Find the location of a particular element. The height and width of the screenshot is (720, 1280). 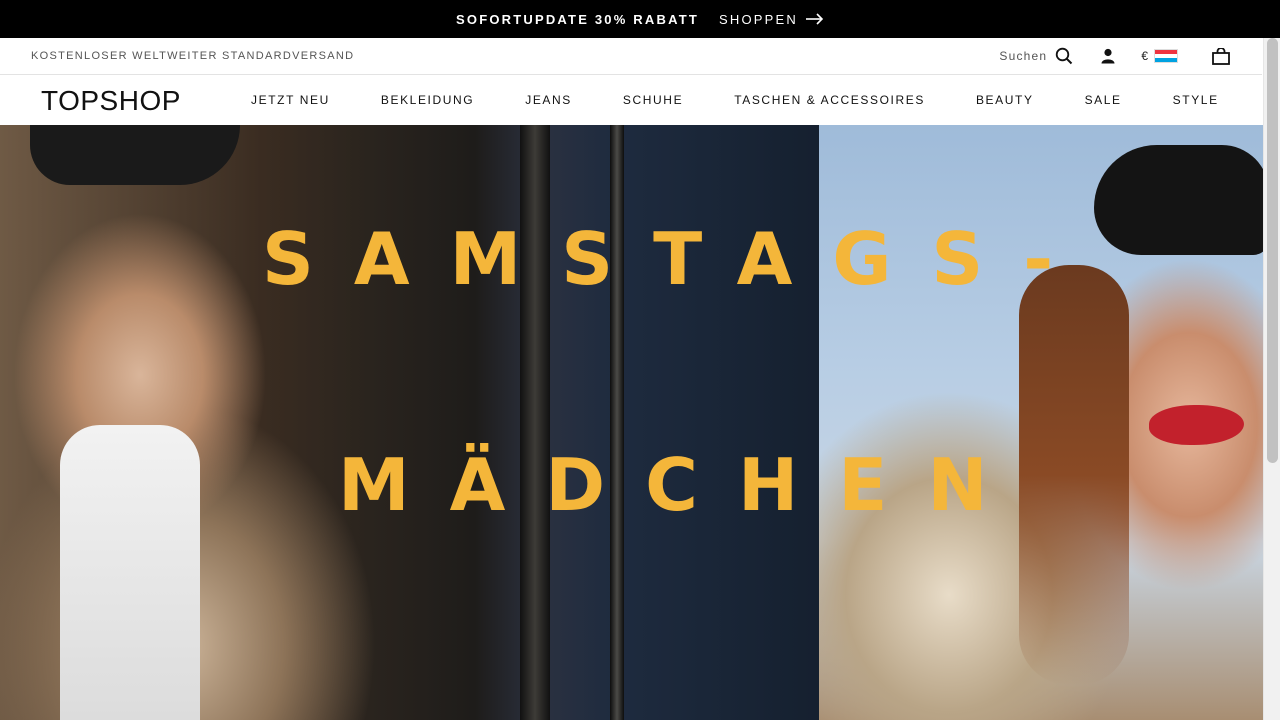

arrow-right-icon is located at coordinates (814, 19).